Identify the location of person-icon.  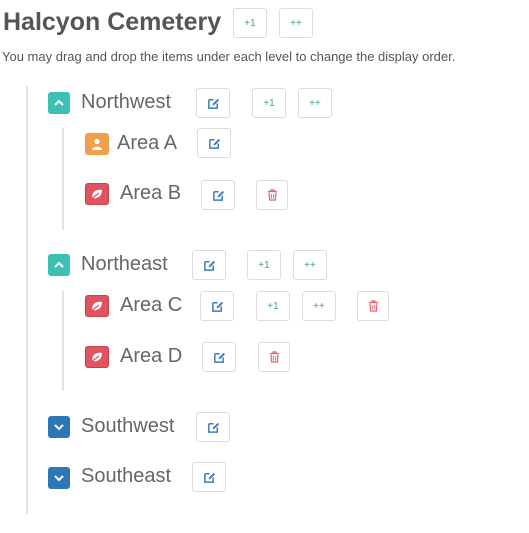
(97, 144).